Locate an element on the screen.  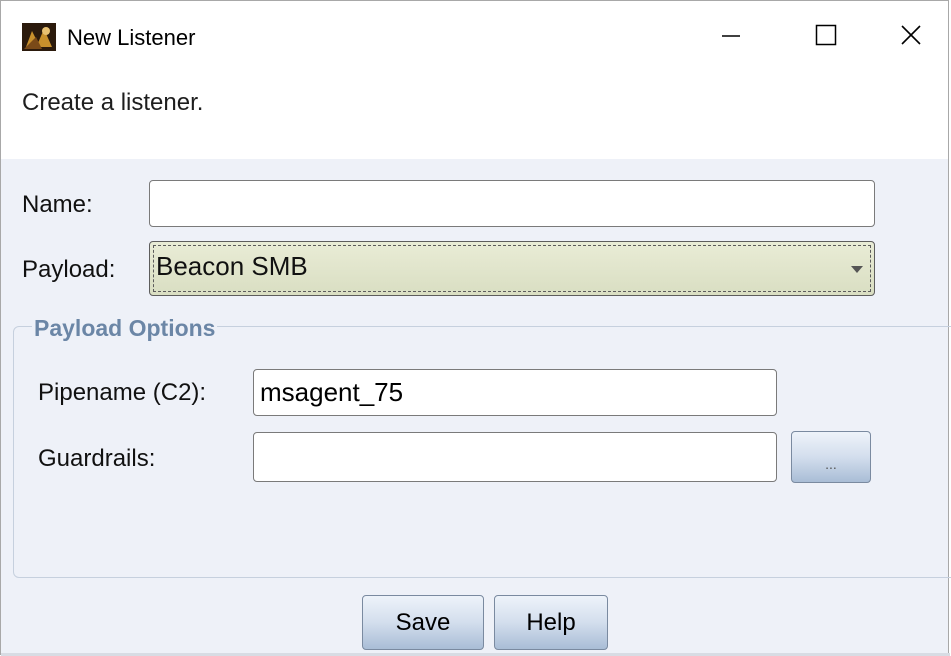
minimize-icon is located at coordinates (731, 37).